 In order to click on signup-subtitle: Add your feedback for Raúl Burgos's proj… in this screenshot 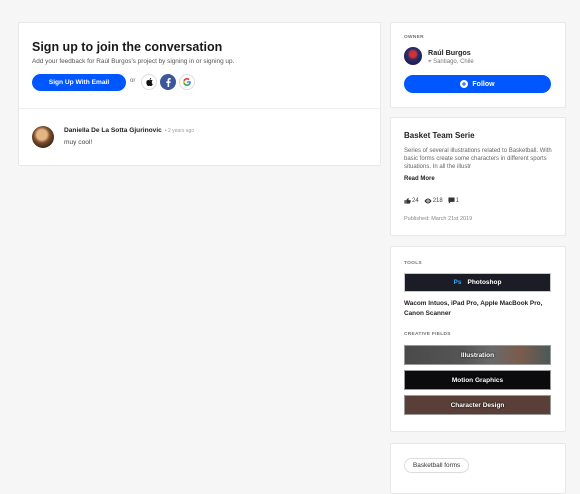, I will do `click(133, 61)`.